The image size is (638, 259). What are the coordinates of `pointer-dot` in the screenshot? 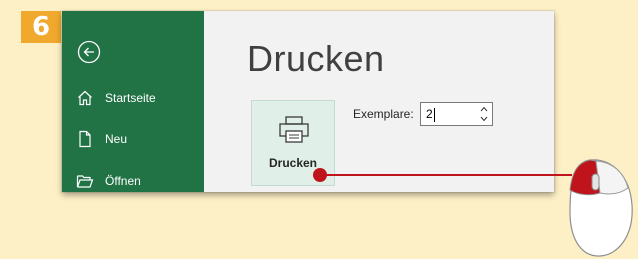 It's located at (320, 175).